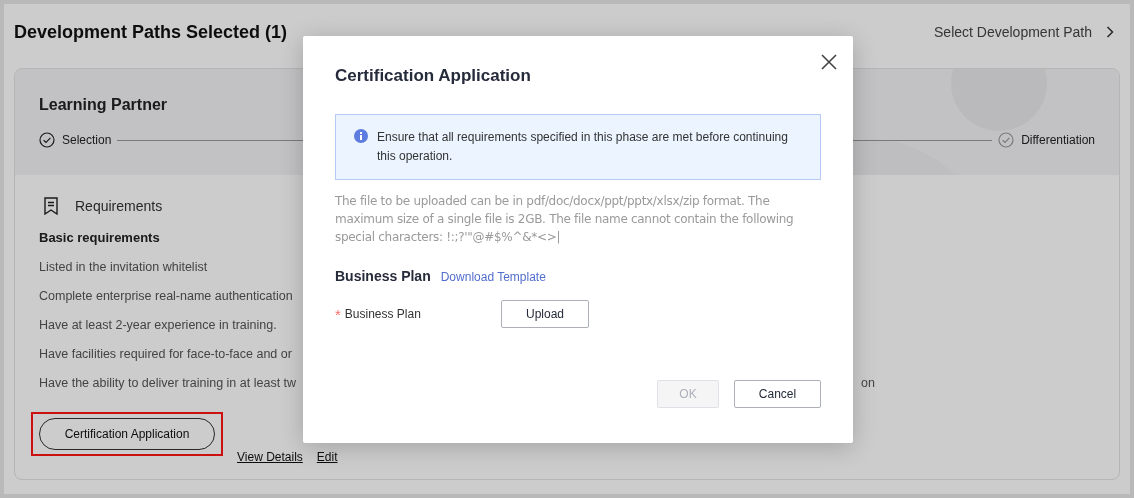 Image resolution: width=1134 pixels, height=498 pixels. Describe the element at coordinates (123, 267) in the screenshot. I see `requirement-text: Listed in the invitation whitelist` at that location.